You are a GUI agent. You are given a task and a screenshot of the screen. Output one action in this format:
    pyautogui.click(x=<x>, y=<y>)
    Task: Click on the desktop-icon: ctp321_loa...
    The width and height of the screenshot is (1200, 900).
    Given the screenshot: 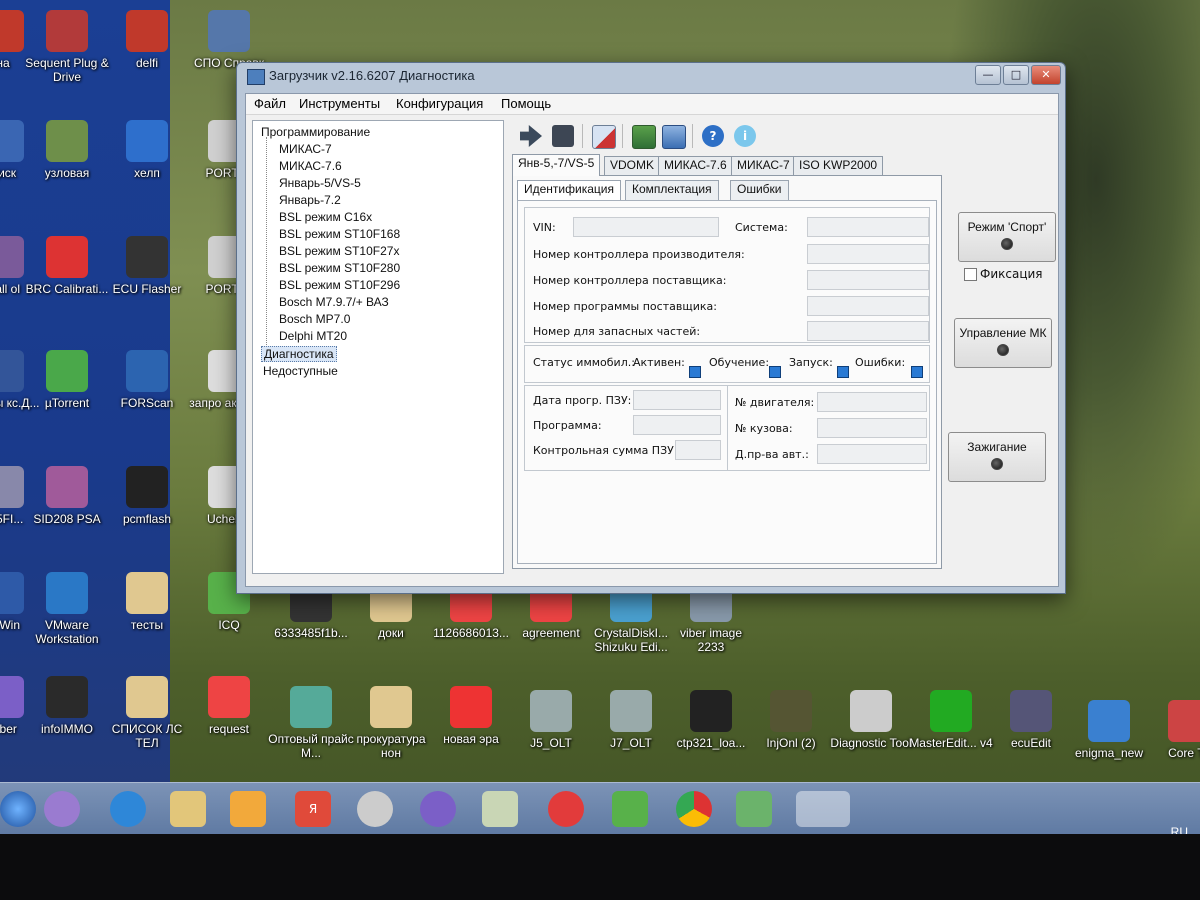 What is the action you would take?
    pyautogui.click(x=711, y=720)
    